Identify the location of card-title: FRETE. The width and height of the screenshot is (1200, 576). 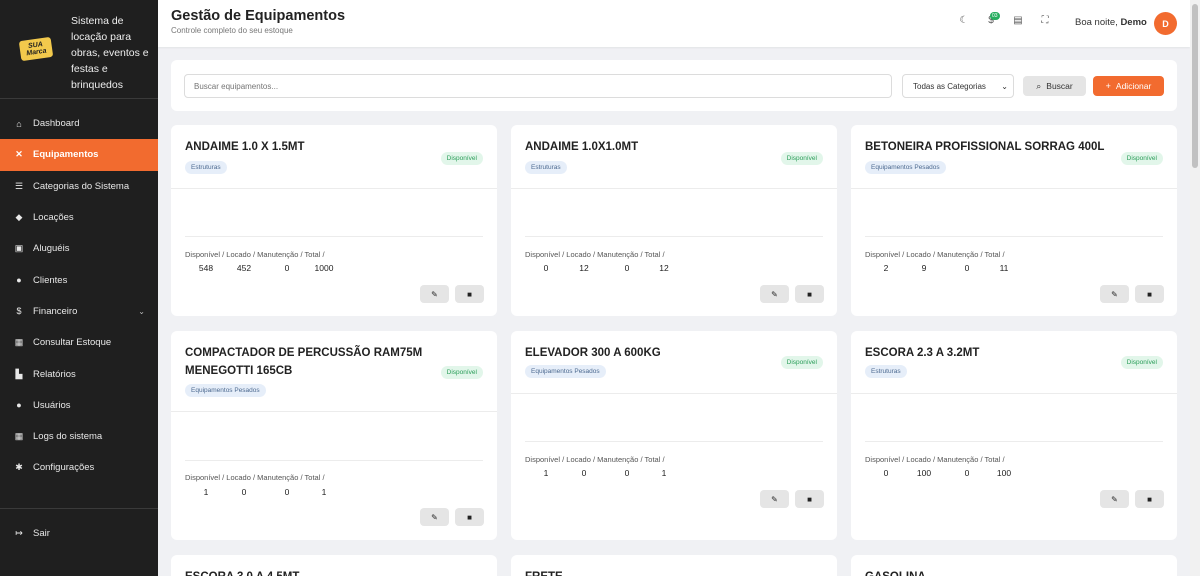
(645, 572).